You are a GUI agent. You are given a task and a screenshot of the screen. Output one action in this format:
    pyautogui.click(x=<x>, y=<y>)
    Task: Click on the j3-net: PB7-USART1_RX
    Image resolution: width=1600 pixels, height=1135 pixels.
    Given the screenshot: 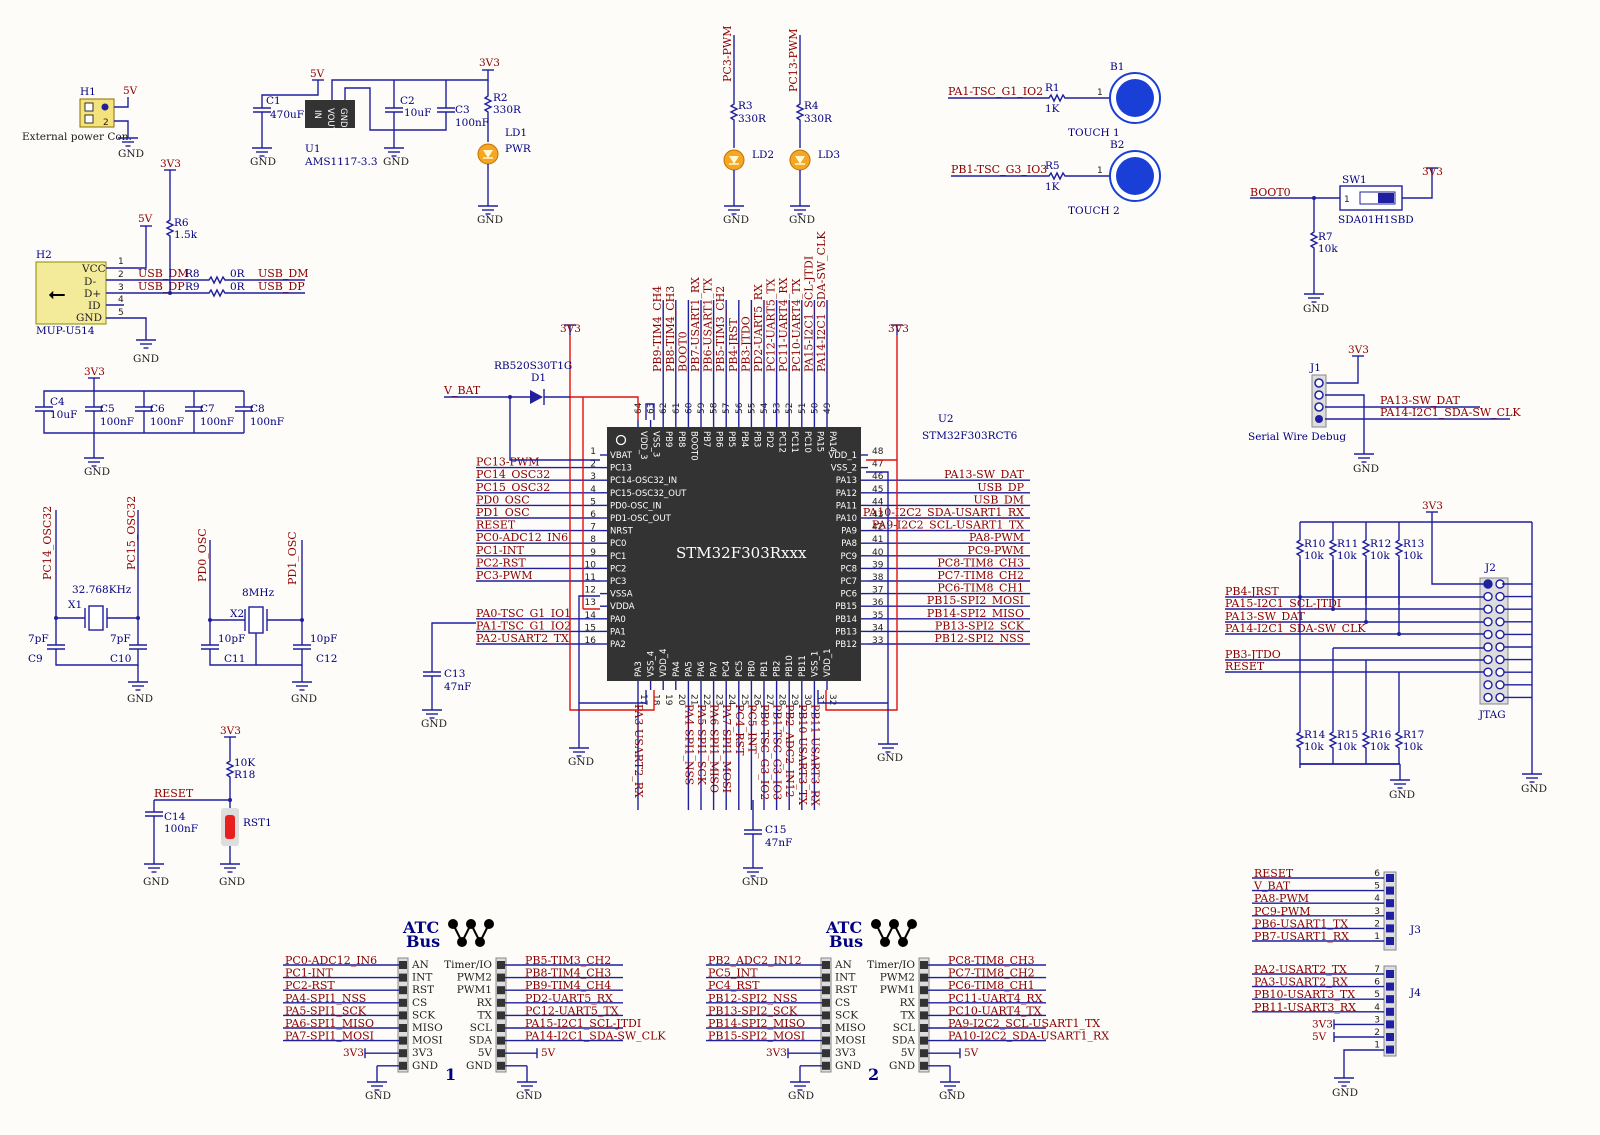 What is the action you would take?
    pyautogui.click(x=1301, y=936)
    